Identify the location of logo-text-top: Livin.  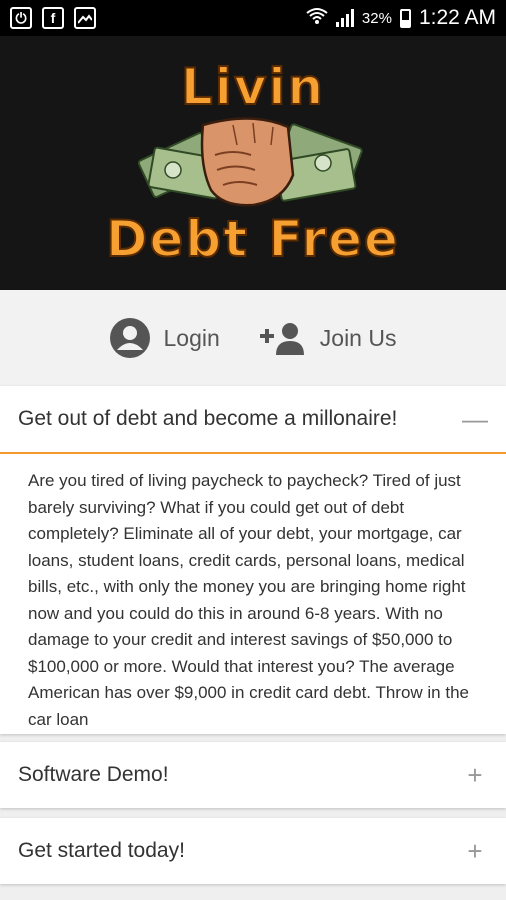
(253, 87).